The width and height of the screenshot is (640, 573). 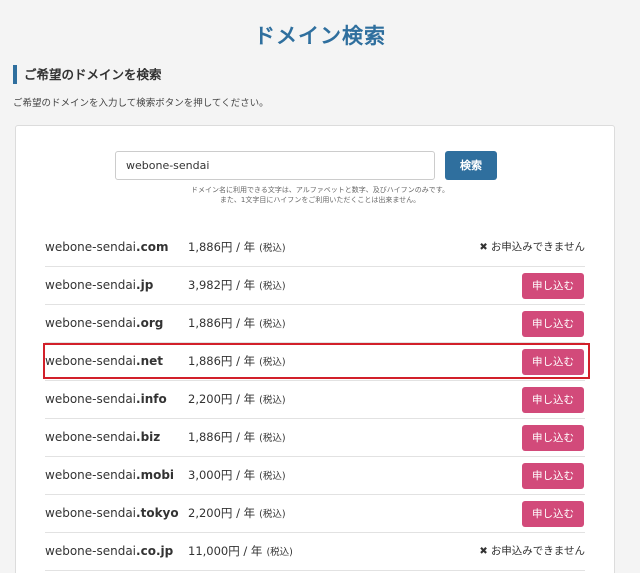 What do you see at coordinates (275, 165) in the screenshot?
I see `search-input: webone-sendai` at bounding box center [275, 165].